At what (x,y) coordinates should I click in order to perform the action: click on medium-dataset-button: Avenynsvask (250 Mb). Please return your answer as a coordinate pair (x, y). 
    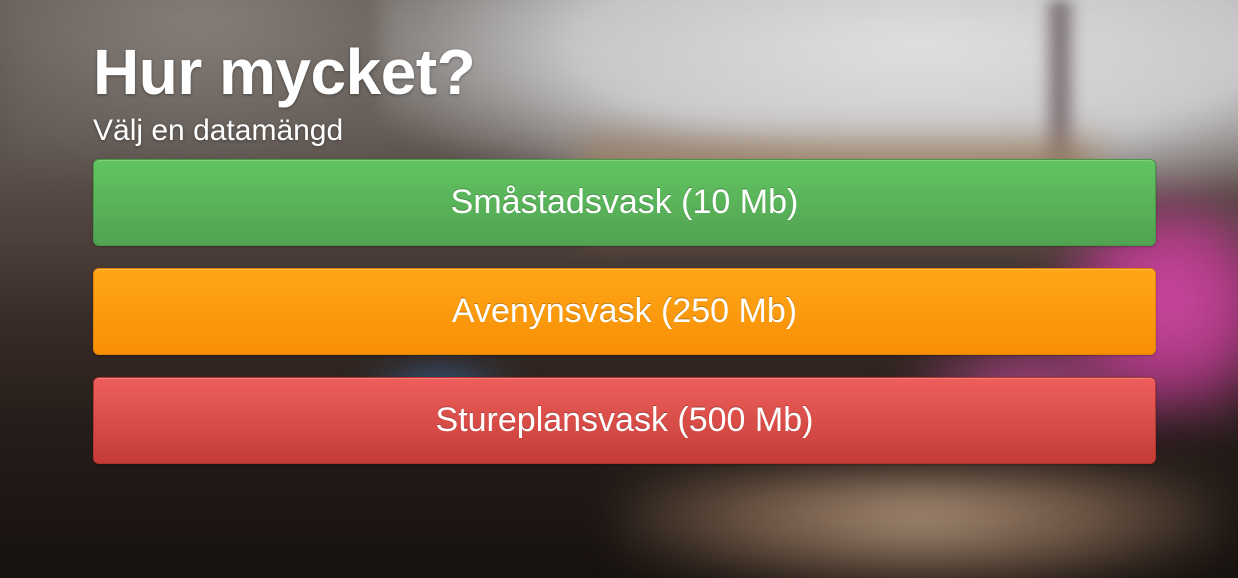
    Looking at the image, I should click on (624, 311).